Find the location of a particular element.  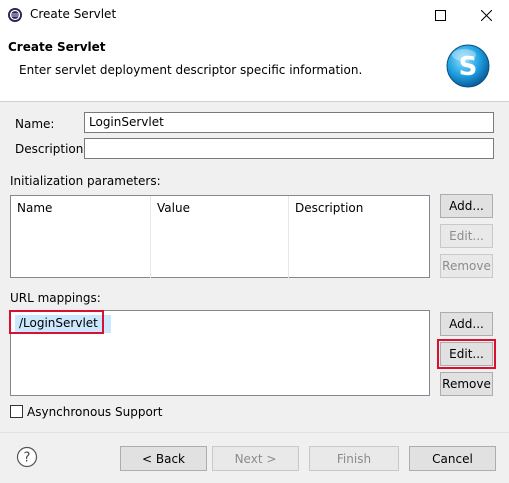

url-remove-button: Remove is located at coordinates (466, 384).